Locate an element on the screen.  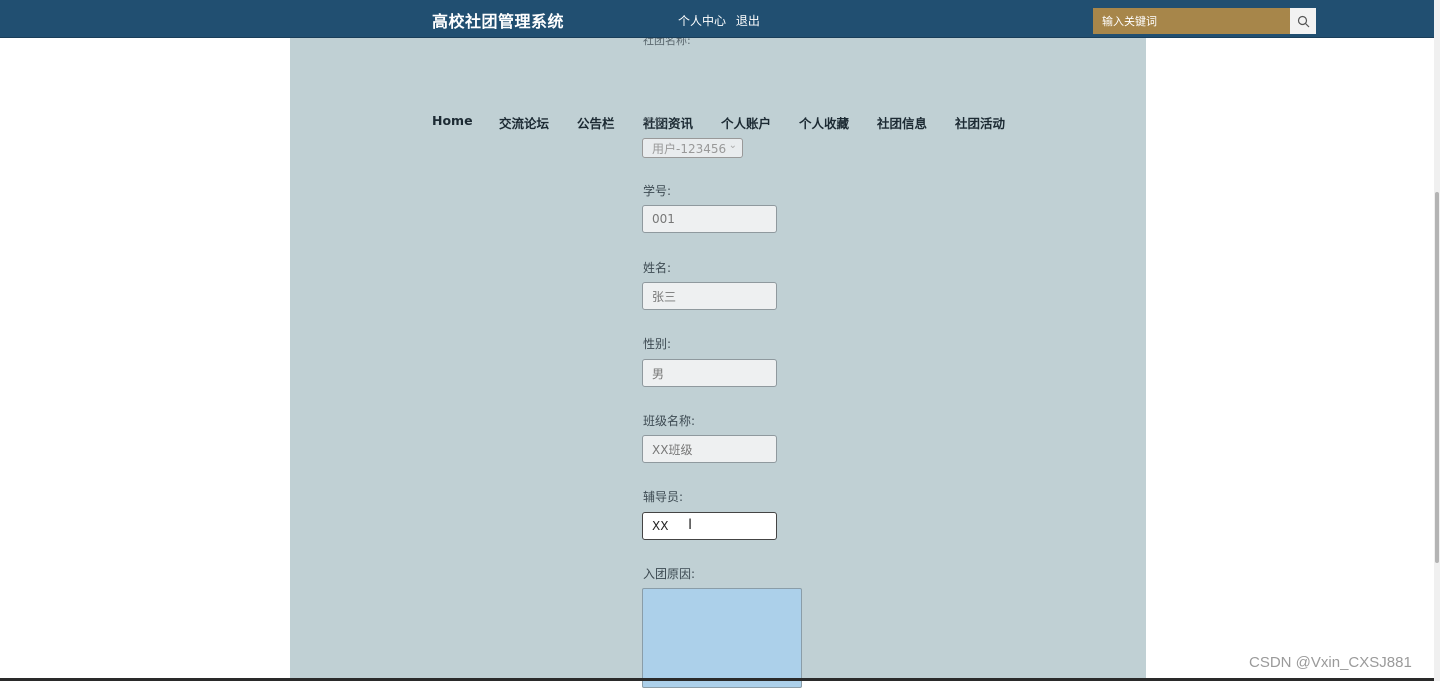
student-id-field is located at coordinates (709, 219).